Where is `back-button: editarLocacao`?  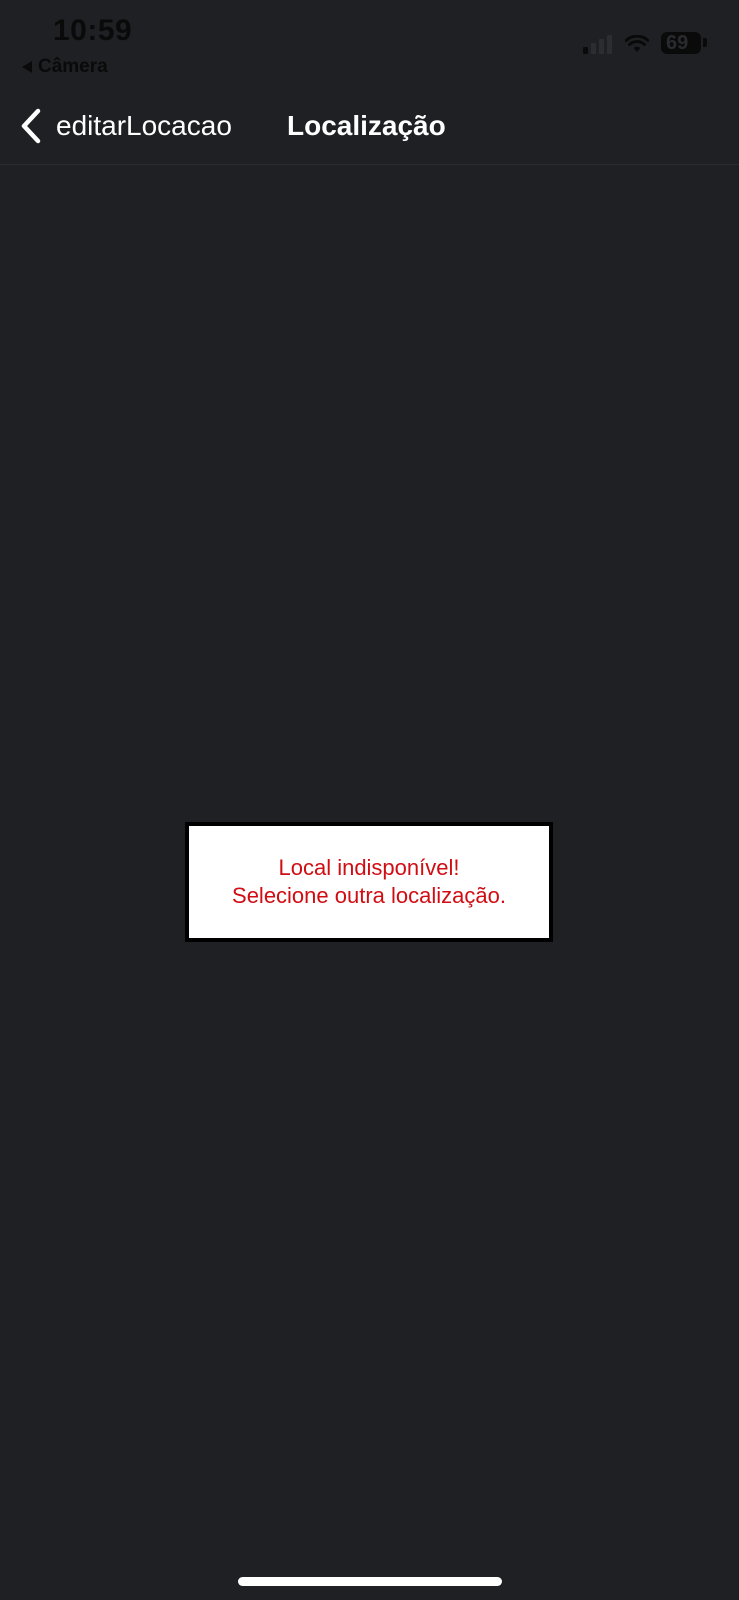
back-button: editarLocacao is located at coordinates (126, 126).